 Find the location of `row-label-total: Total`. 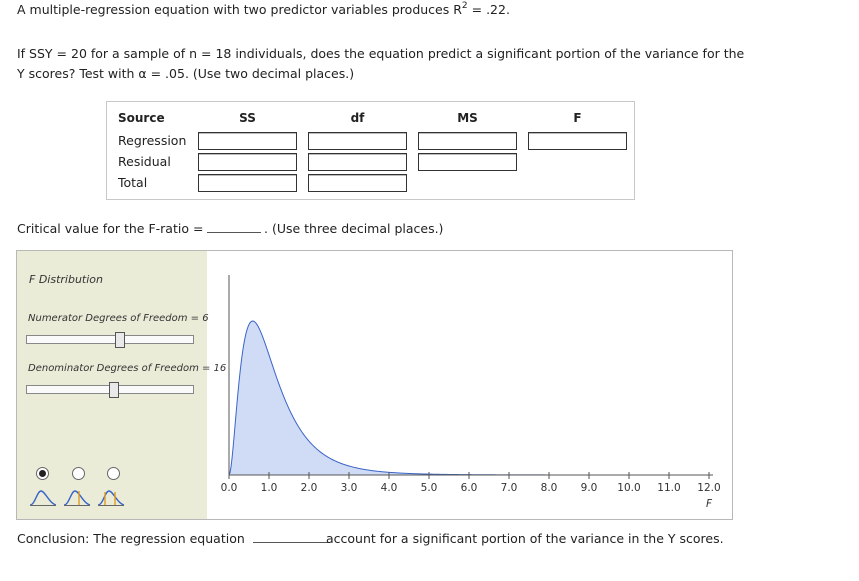

row-label-total: Total is located at coordinates (133, 182).